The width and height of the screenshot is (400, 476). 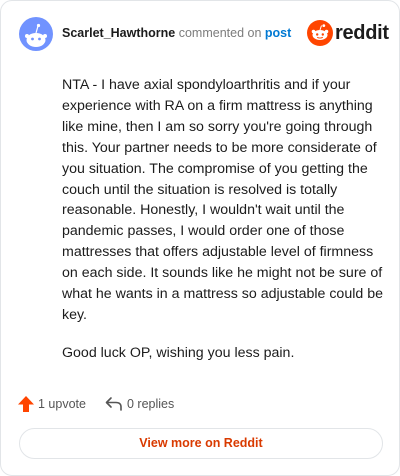 What do you see at coordinates (62, 404) in the screenshot?
I see `upvote-count: 1 upvote` at bounding box center [62, 404].